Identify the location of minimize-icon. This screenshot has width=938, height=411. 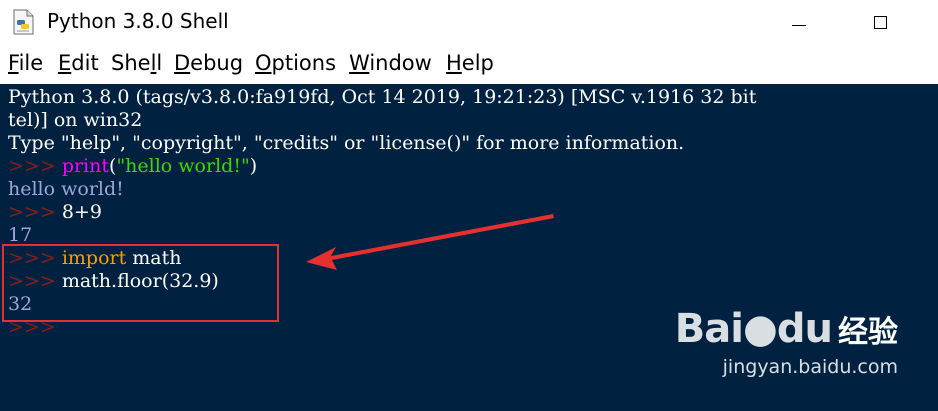
(799, 25).